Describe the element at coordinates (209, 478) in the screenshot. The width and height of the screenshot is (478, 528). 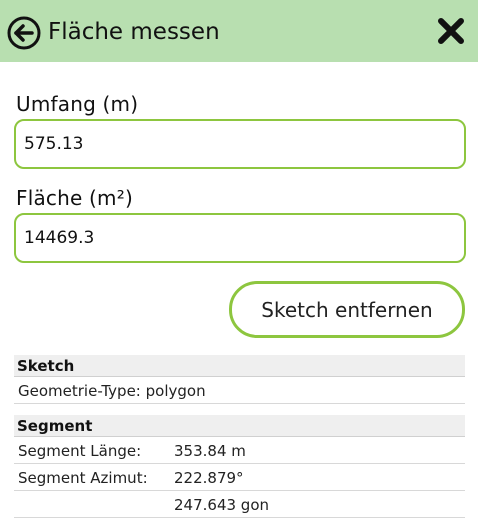
I see `segment-azimuth-value: 222.879°` at that location.